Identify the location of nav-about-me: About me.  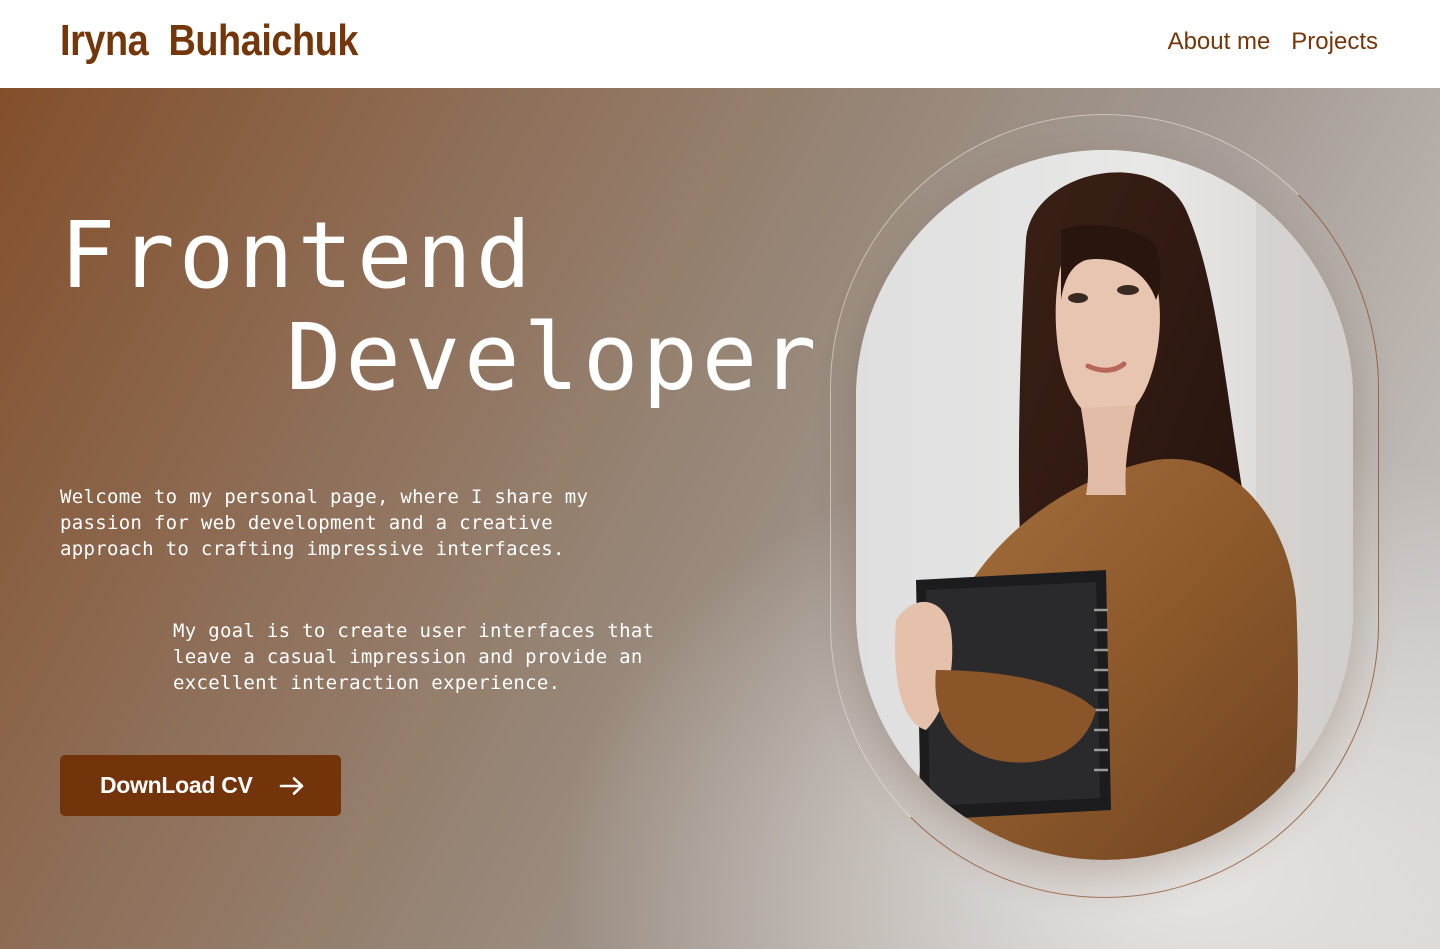
(1219, 42).